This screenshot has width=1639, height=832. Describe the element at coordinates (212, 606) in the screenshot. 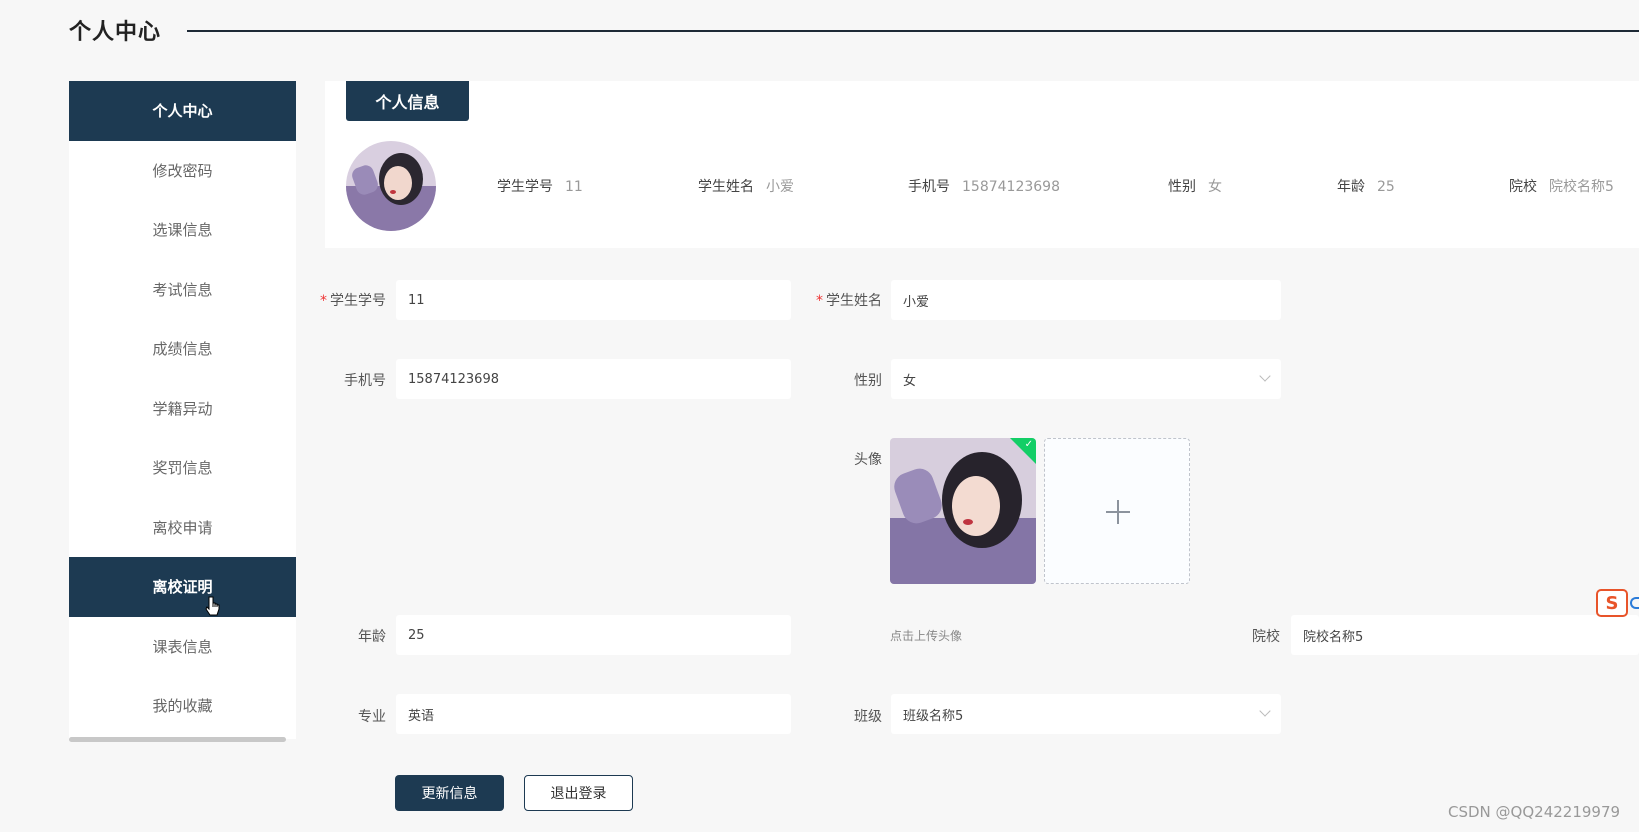

I see `mouse-cursor-icon` at that location.